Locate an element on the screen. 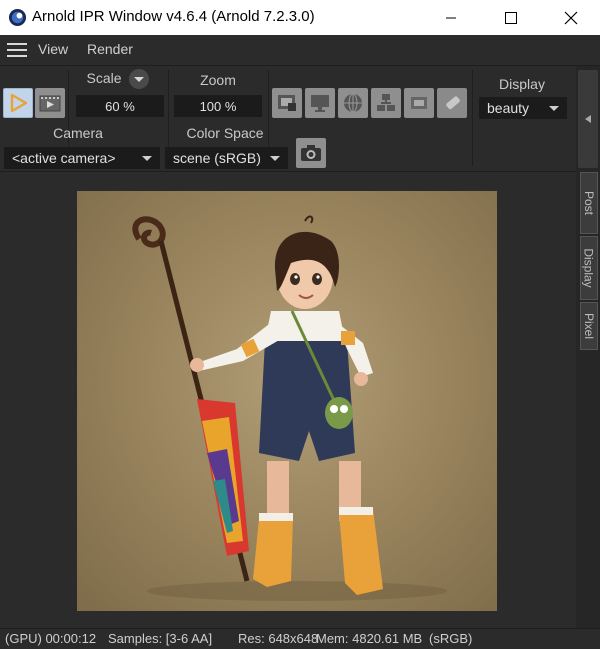 This screenshot has width=600, height=649. render-button is located at coordinates (18, 103).